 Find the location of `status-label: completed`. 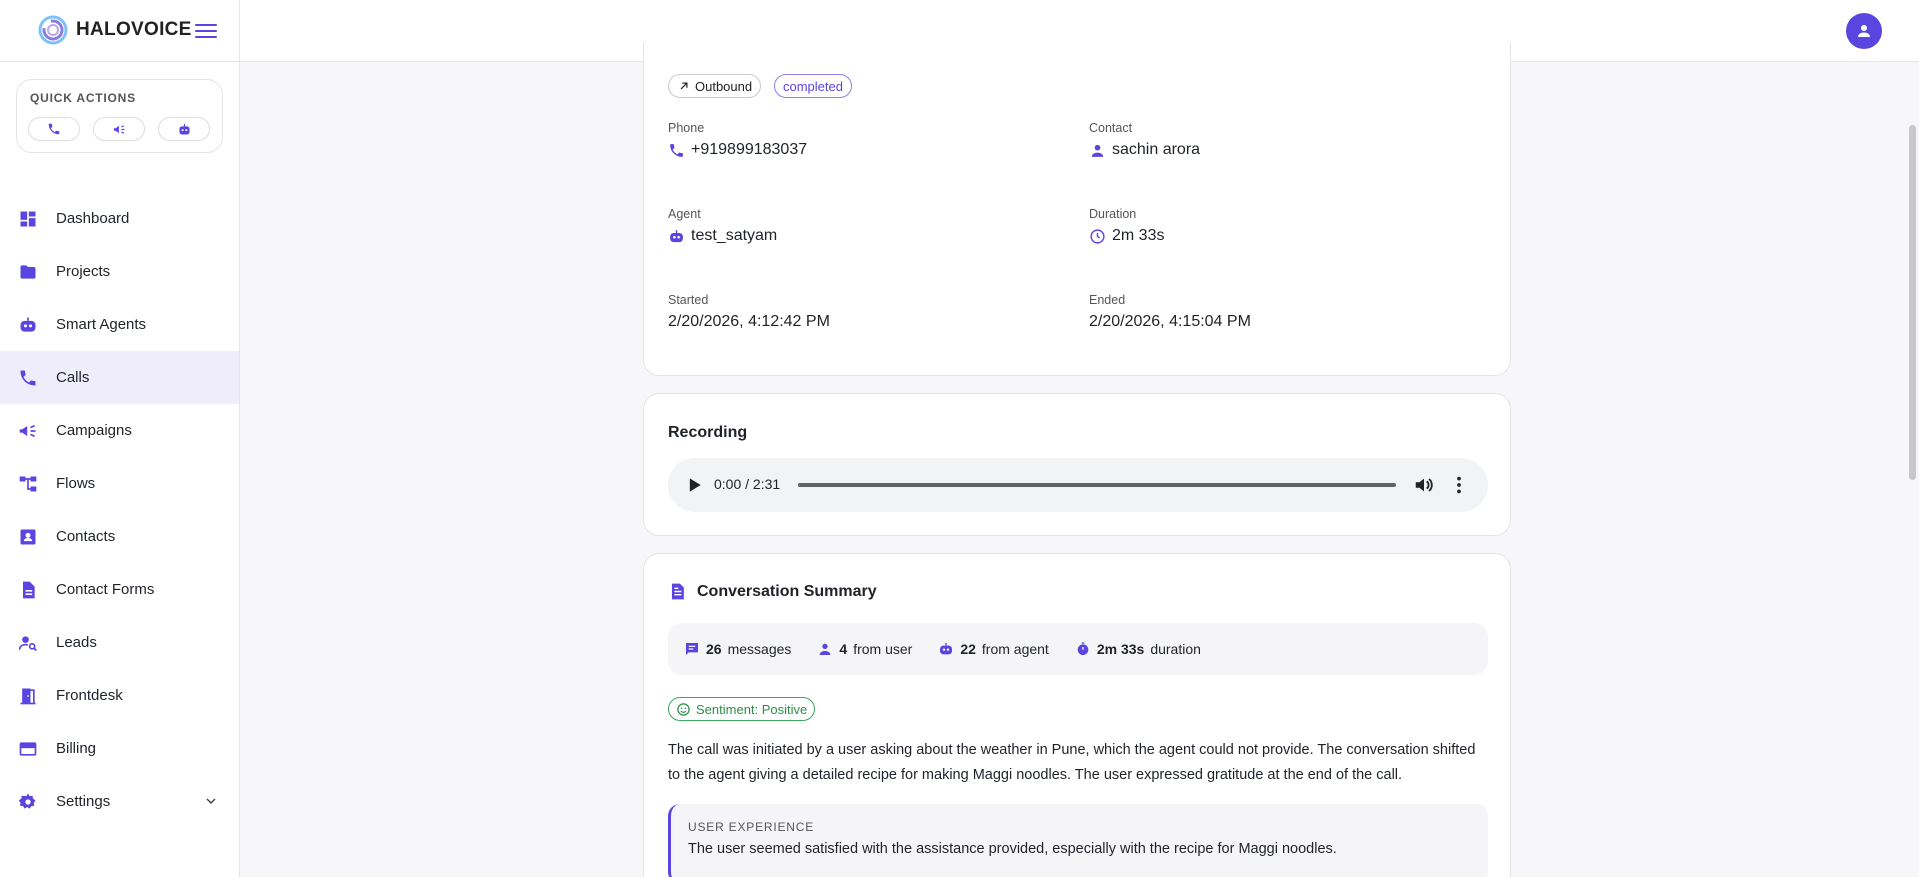

status-label: completed is located at coordinates (813, 86).